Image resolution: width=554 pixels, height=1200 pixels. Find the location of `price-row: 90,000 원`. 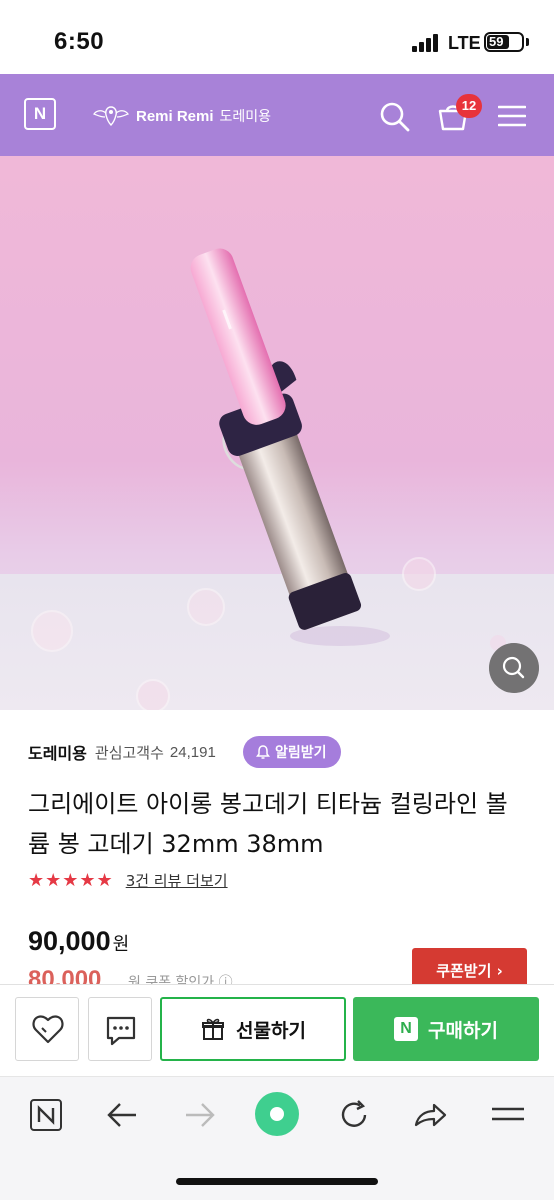

price-row: 90,000 원 is located at coordinates (78, 941).